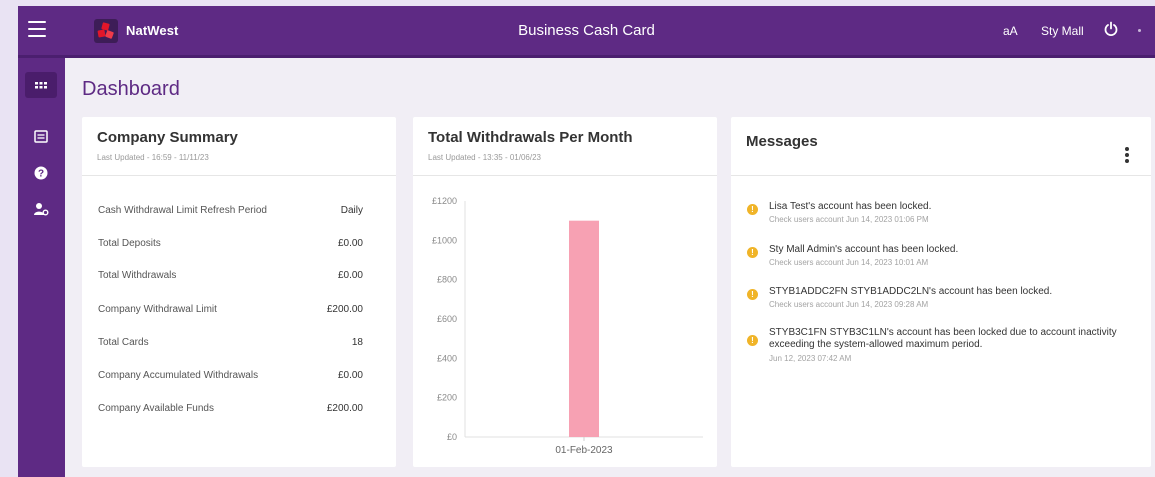 The image size is (1155, 477). Describe the element at coordinates (447, 280) in the screenshot. I see `y-tick-label: £800` at that location.